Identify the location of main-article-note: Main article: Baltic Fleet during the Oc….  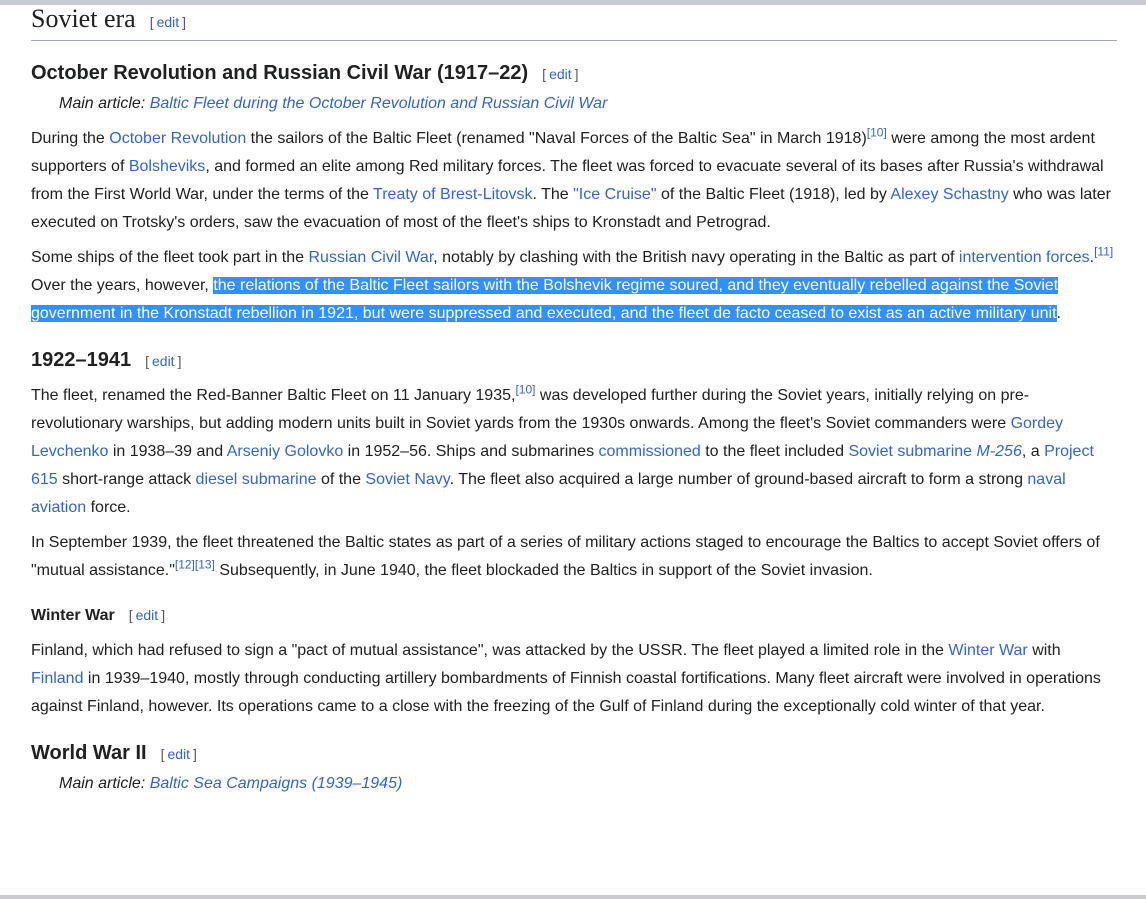
(588, 104).